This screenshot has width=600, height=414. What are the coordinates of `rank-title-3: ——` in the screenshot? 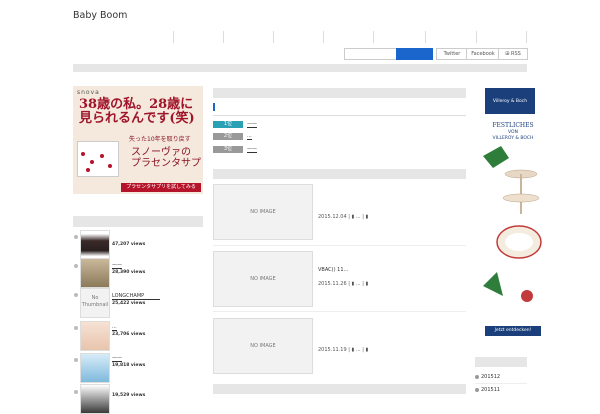 It's located at (252, 149).